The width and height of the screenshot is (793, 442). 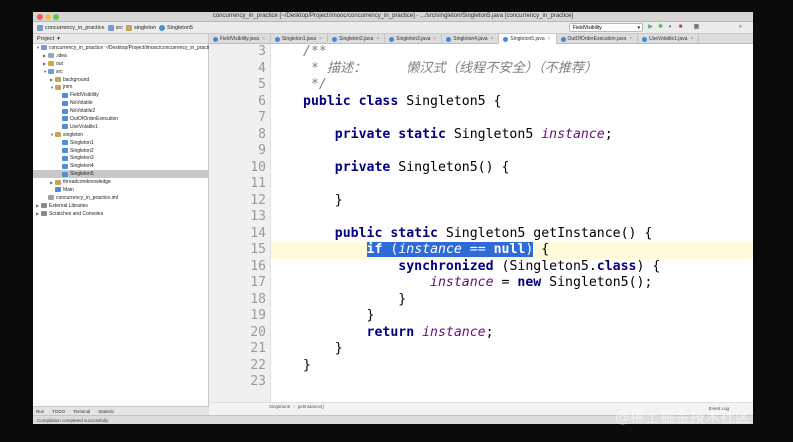 I want to click on code-breadcrumb-class: Singleton5, so click(x=279, y=406).